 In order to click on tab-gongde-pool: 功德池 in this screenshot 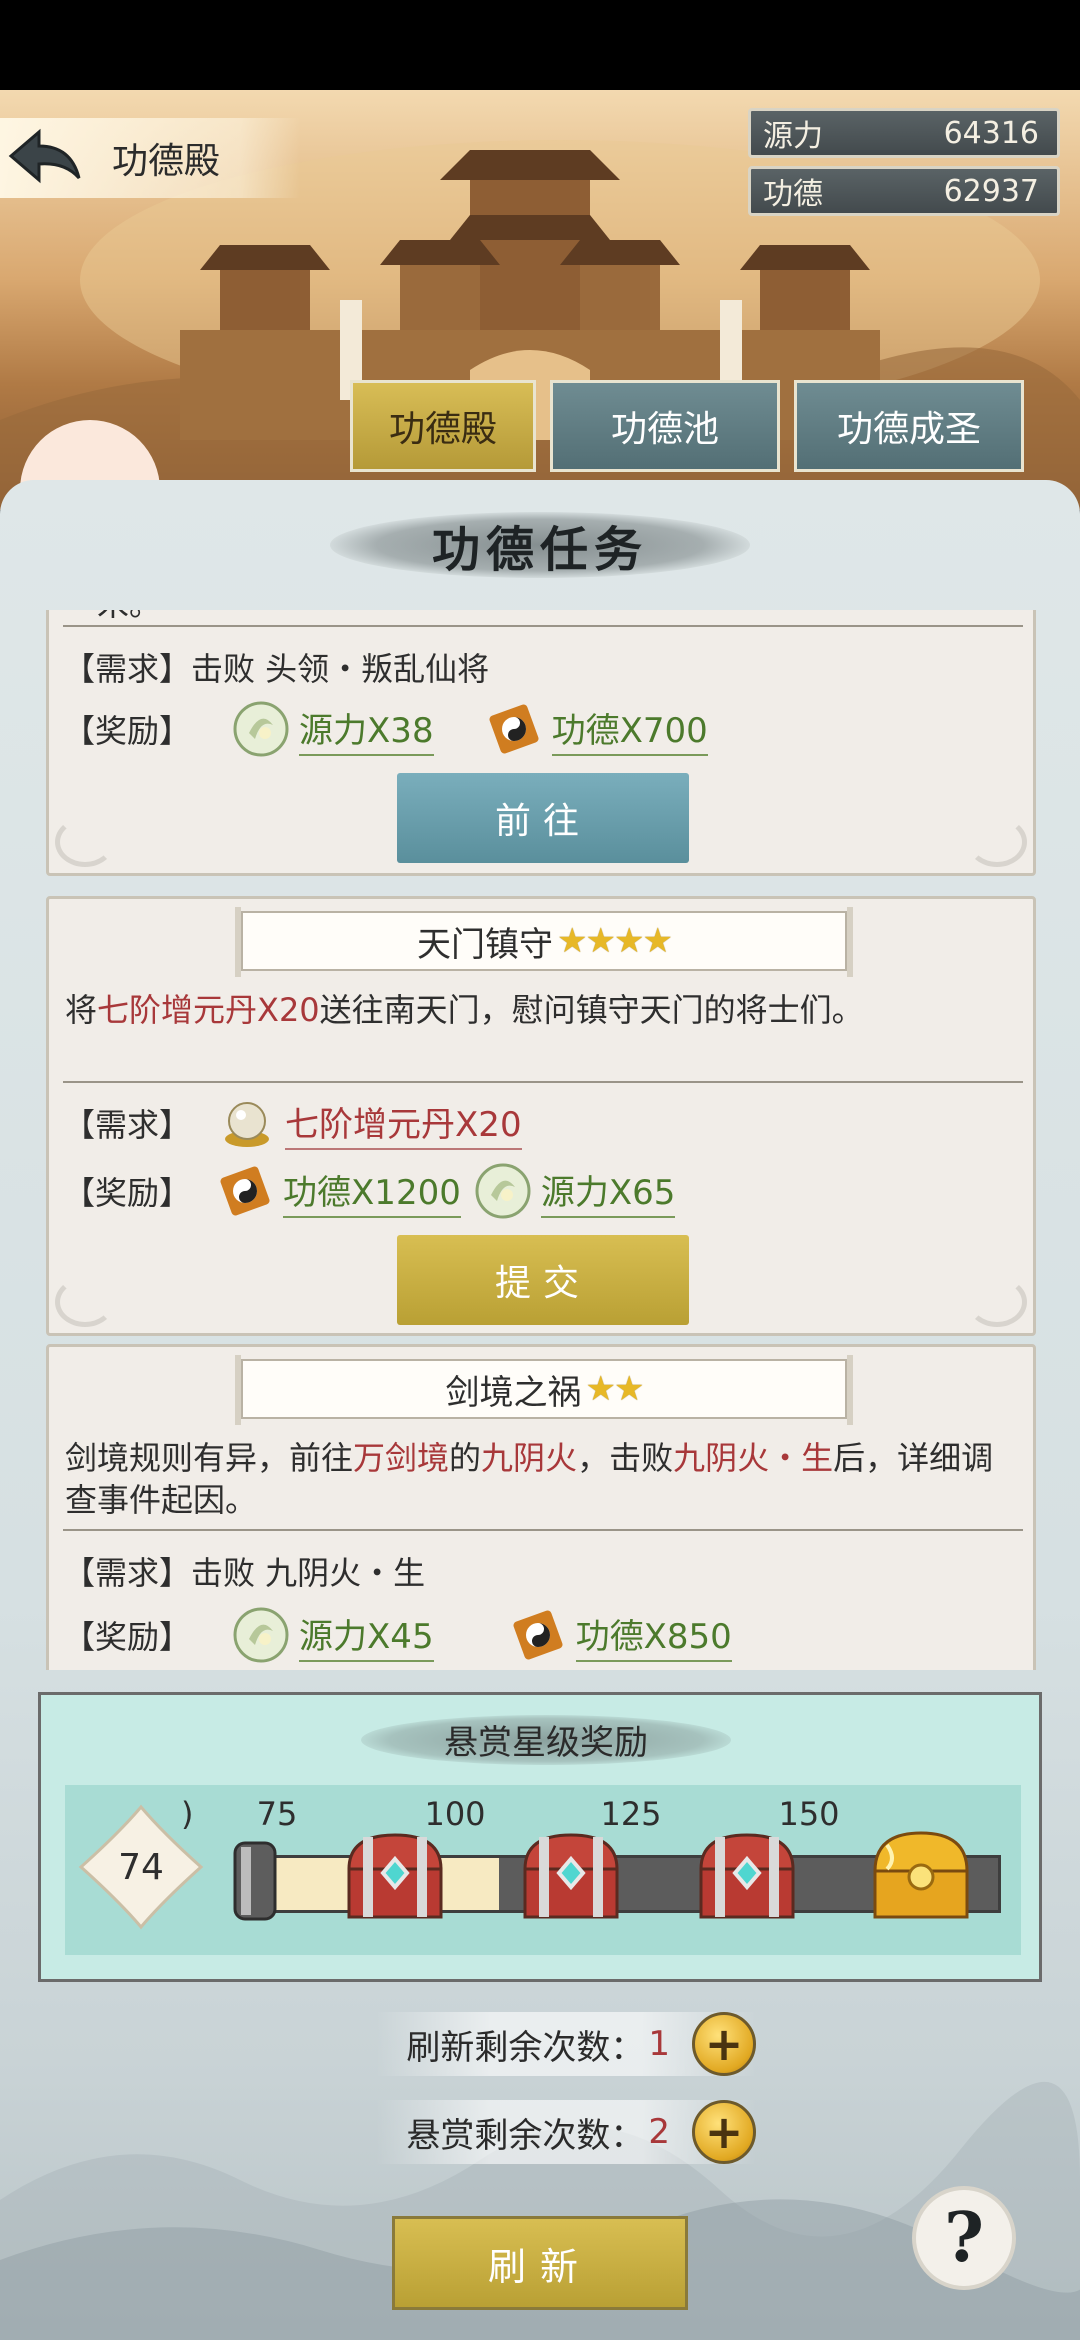, I will do `click(665, 426)`.